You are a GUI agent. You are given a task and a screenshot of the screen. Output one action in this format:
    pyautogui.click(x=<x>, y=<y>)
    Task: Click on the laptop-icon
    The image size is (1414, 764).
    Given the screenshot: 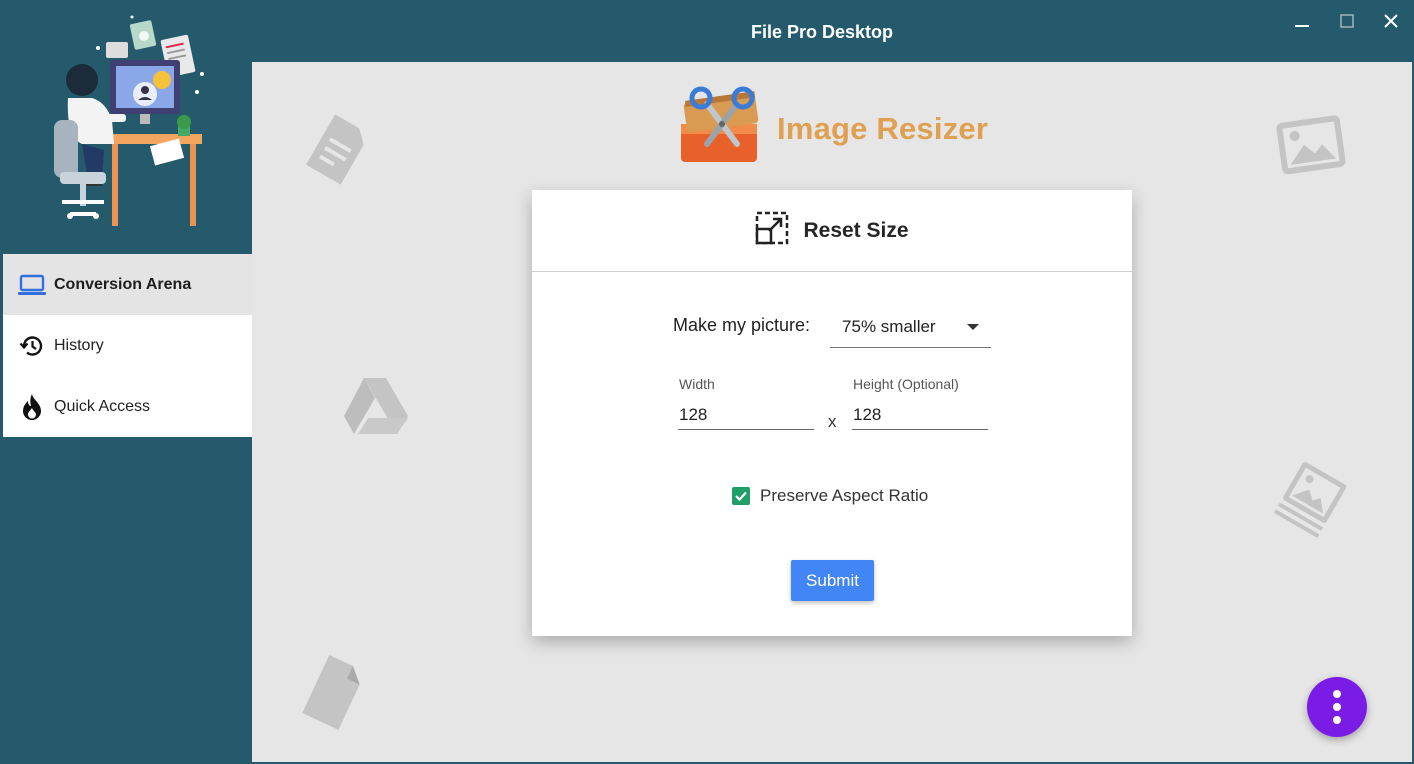 What is the action you would take?
    pyautogui.click(x=32, y=285)
    